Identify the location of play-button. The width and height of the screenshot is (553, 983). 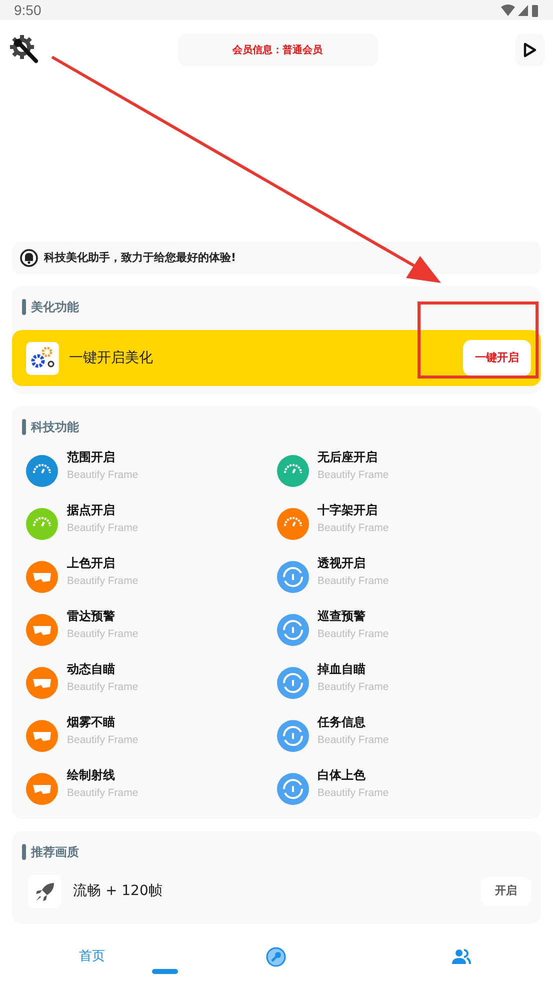
(530, 50).